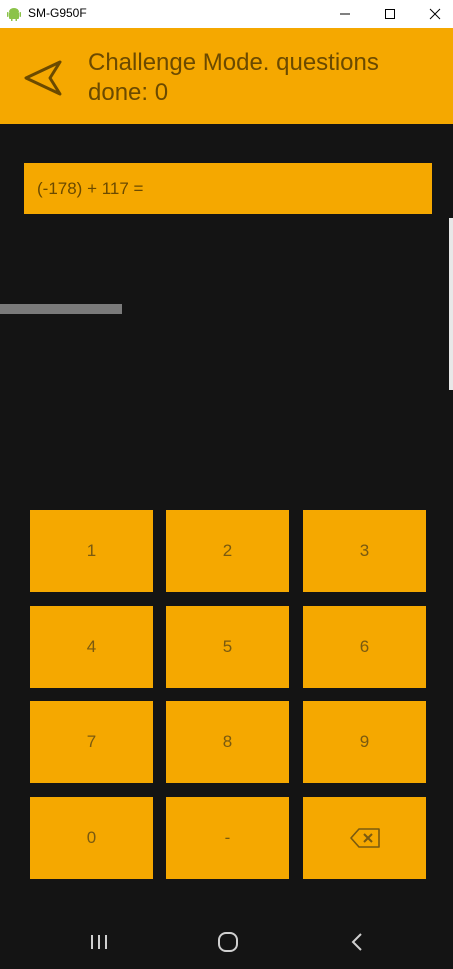 The width and height of the screenshot is (453, 969). I want to click on question-text: (-178) + 117 =, so click(90, 188).